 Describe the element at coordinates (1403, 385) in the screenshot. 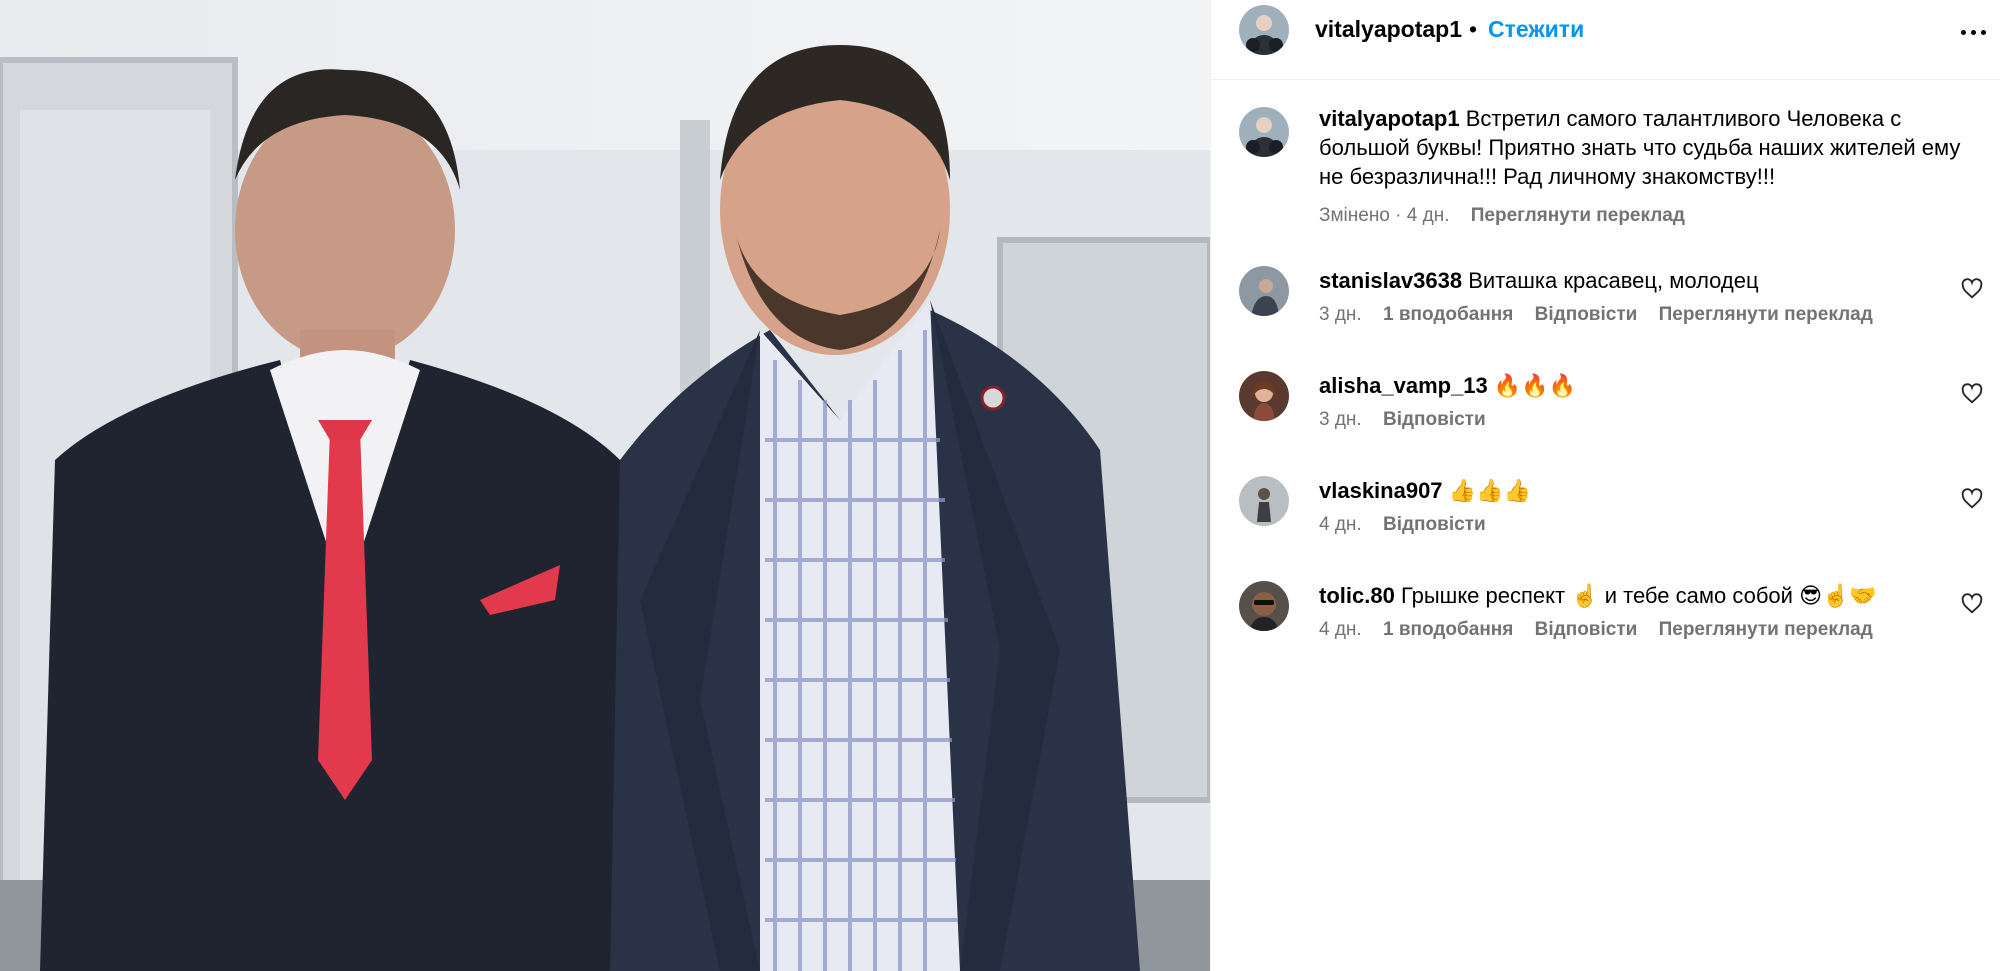

I see `comment-username: alisha_vamp_13` at that location.